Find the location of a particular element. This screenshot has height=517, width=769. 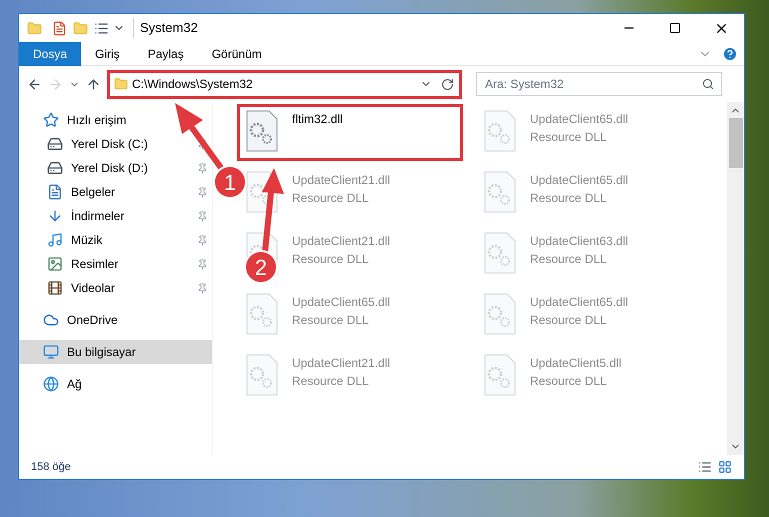

ribbon-tab: Dosya is located at coordinates (50, 54).